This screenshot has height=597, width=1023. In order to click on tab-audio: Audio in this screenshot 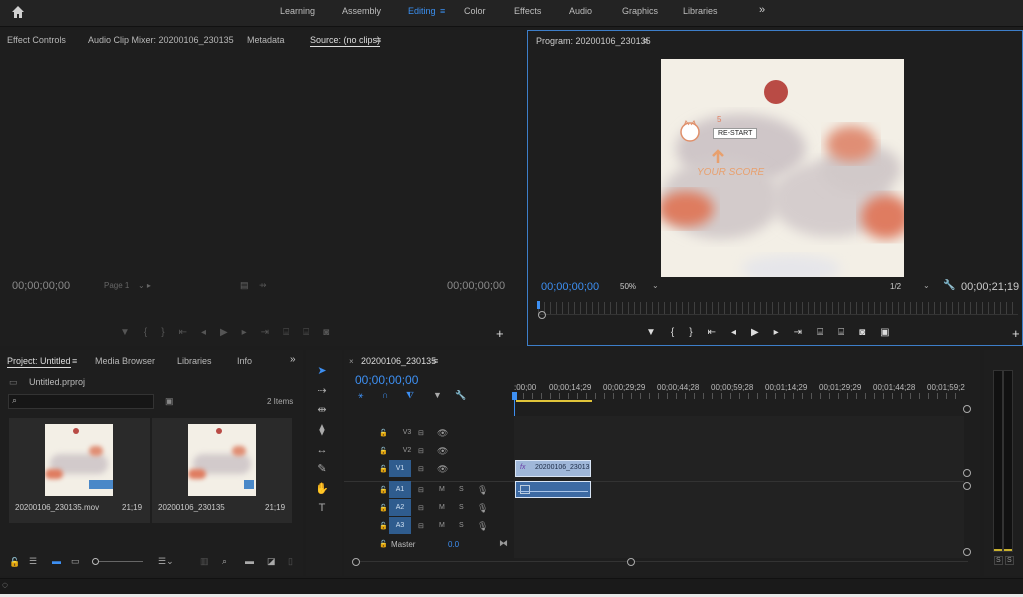, I will do `click(580, 11)`.